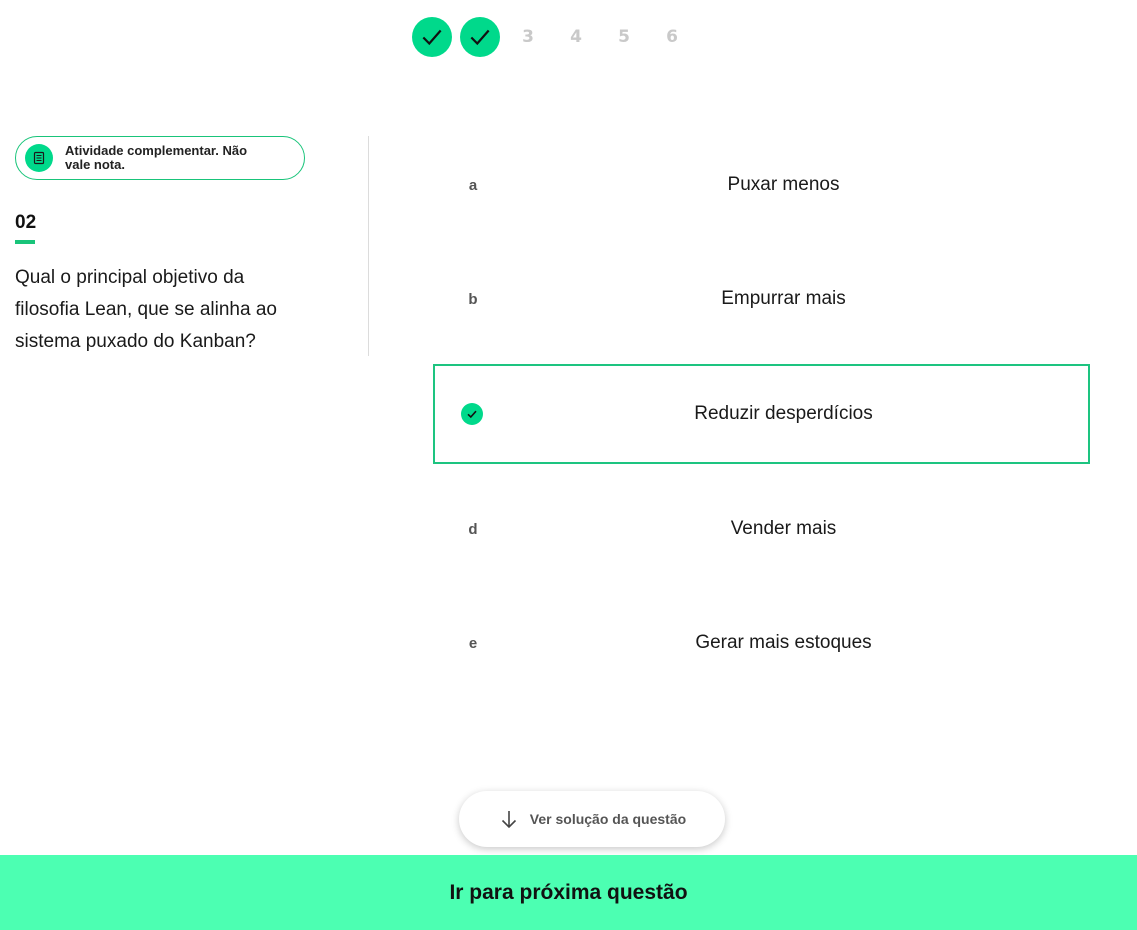 This screenshot has width=1137, height=930. Describe the element at coordinates (473, 529) in the screenshot. I see `option-letter: d` at that location.